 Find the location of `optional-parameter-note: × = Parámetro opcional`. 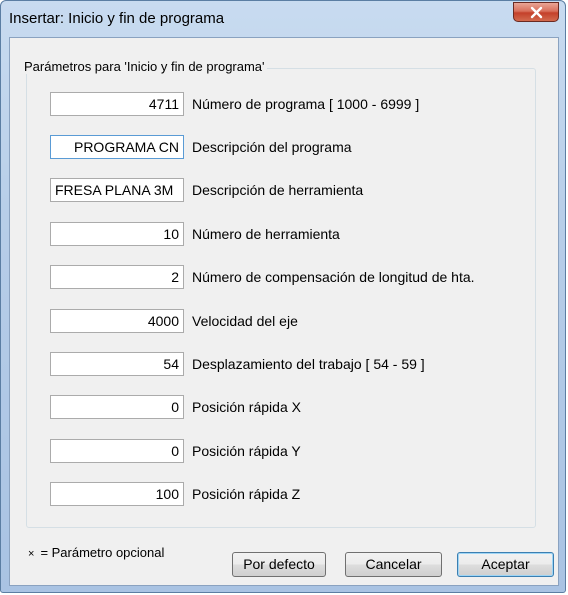

optional-parameter-note: × = Parámetro opcional is located at coordinates (96, 552).